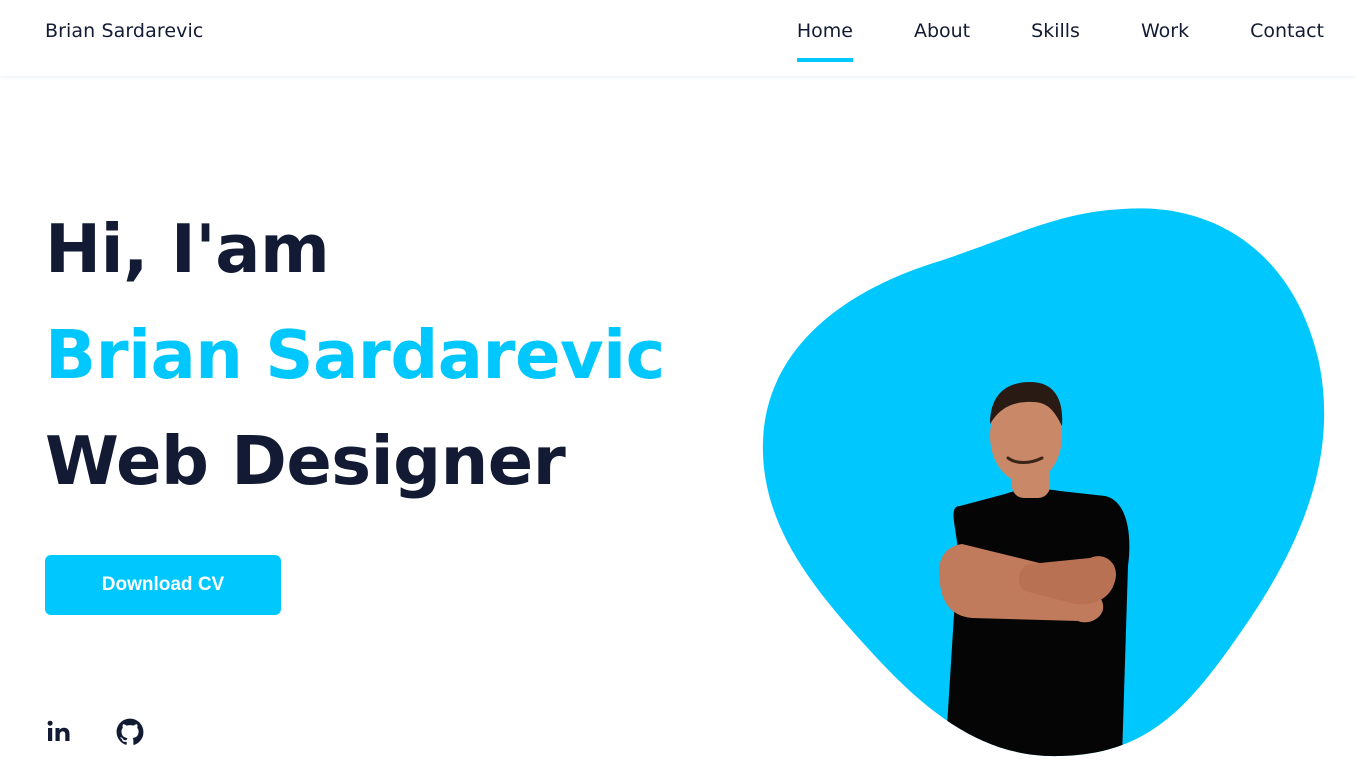 This screenshot has width=1356, height=776. Describe the element at coordinates (163, 585) in the screenshot. I see `download-cv-button: Download CV` at that location.